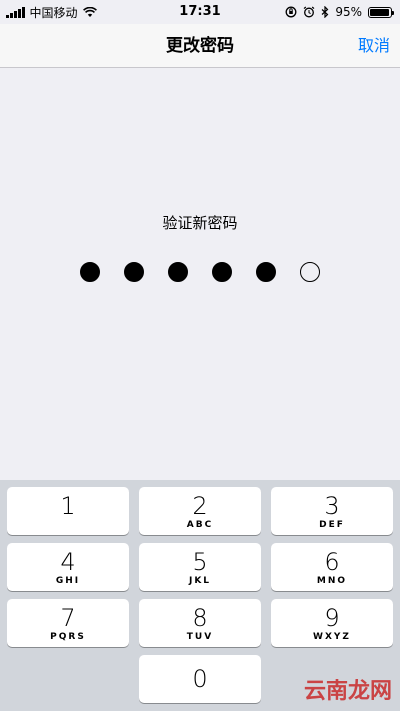 Image resolution: width=400 pixels, height=711 pixels. I want to click on key-8: 8 TUV, so click(200, 623).